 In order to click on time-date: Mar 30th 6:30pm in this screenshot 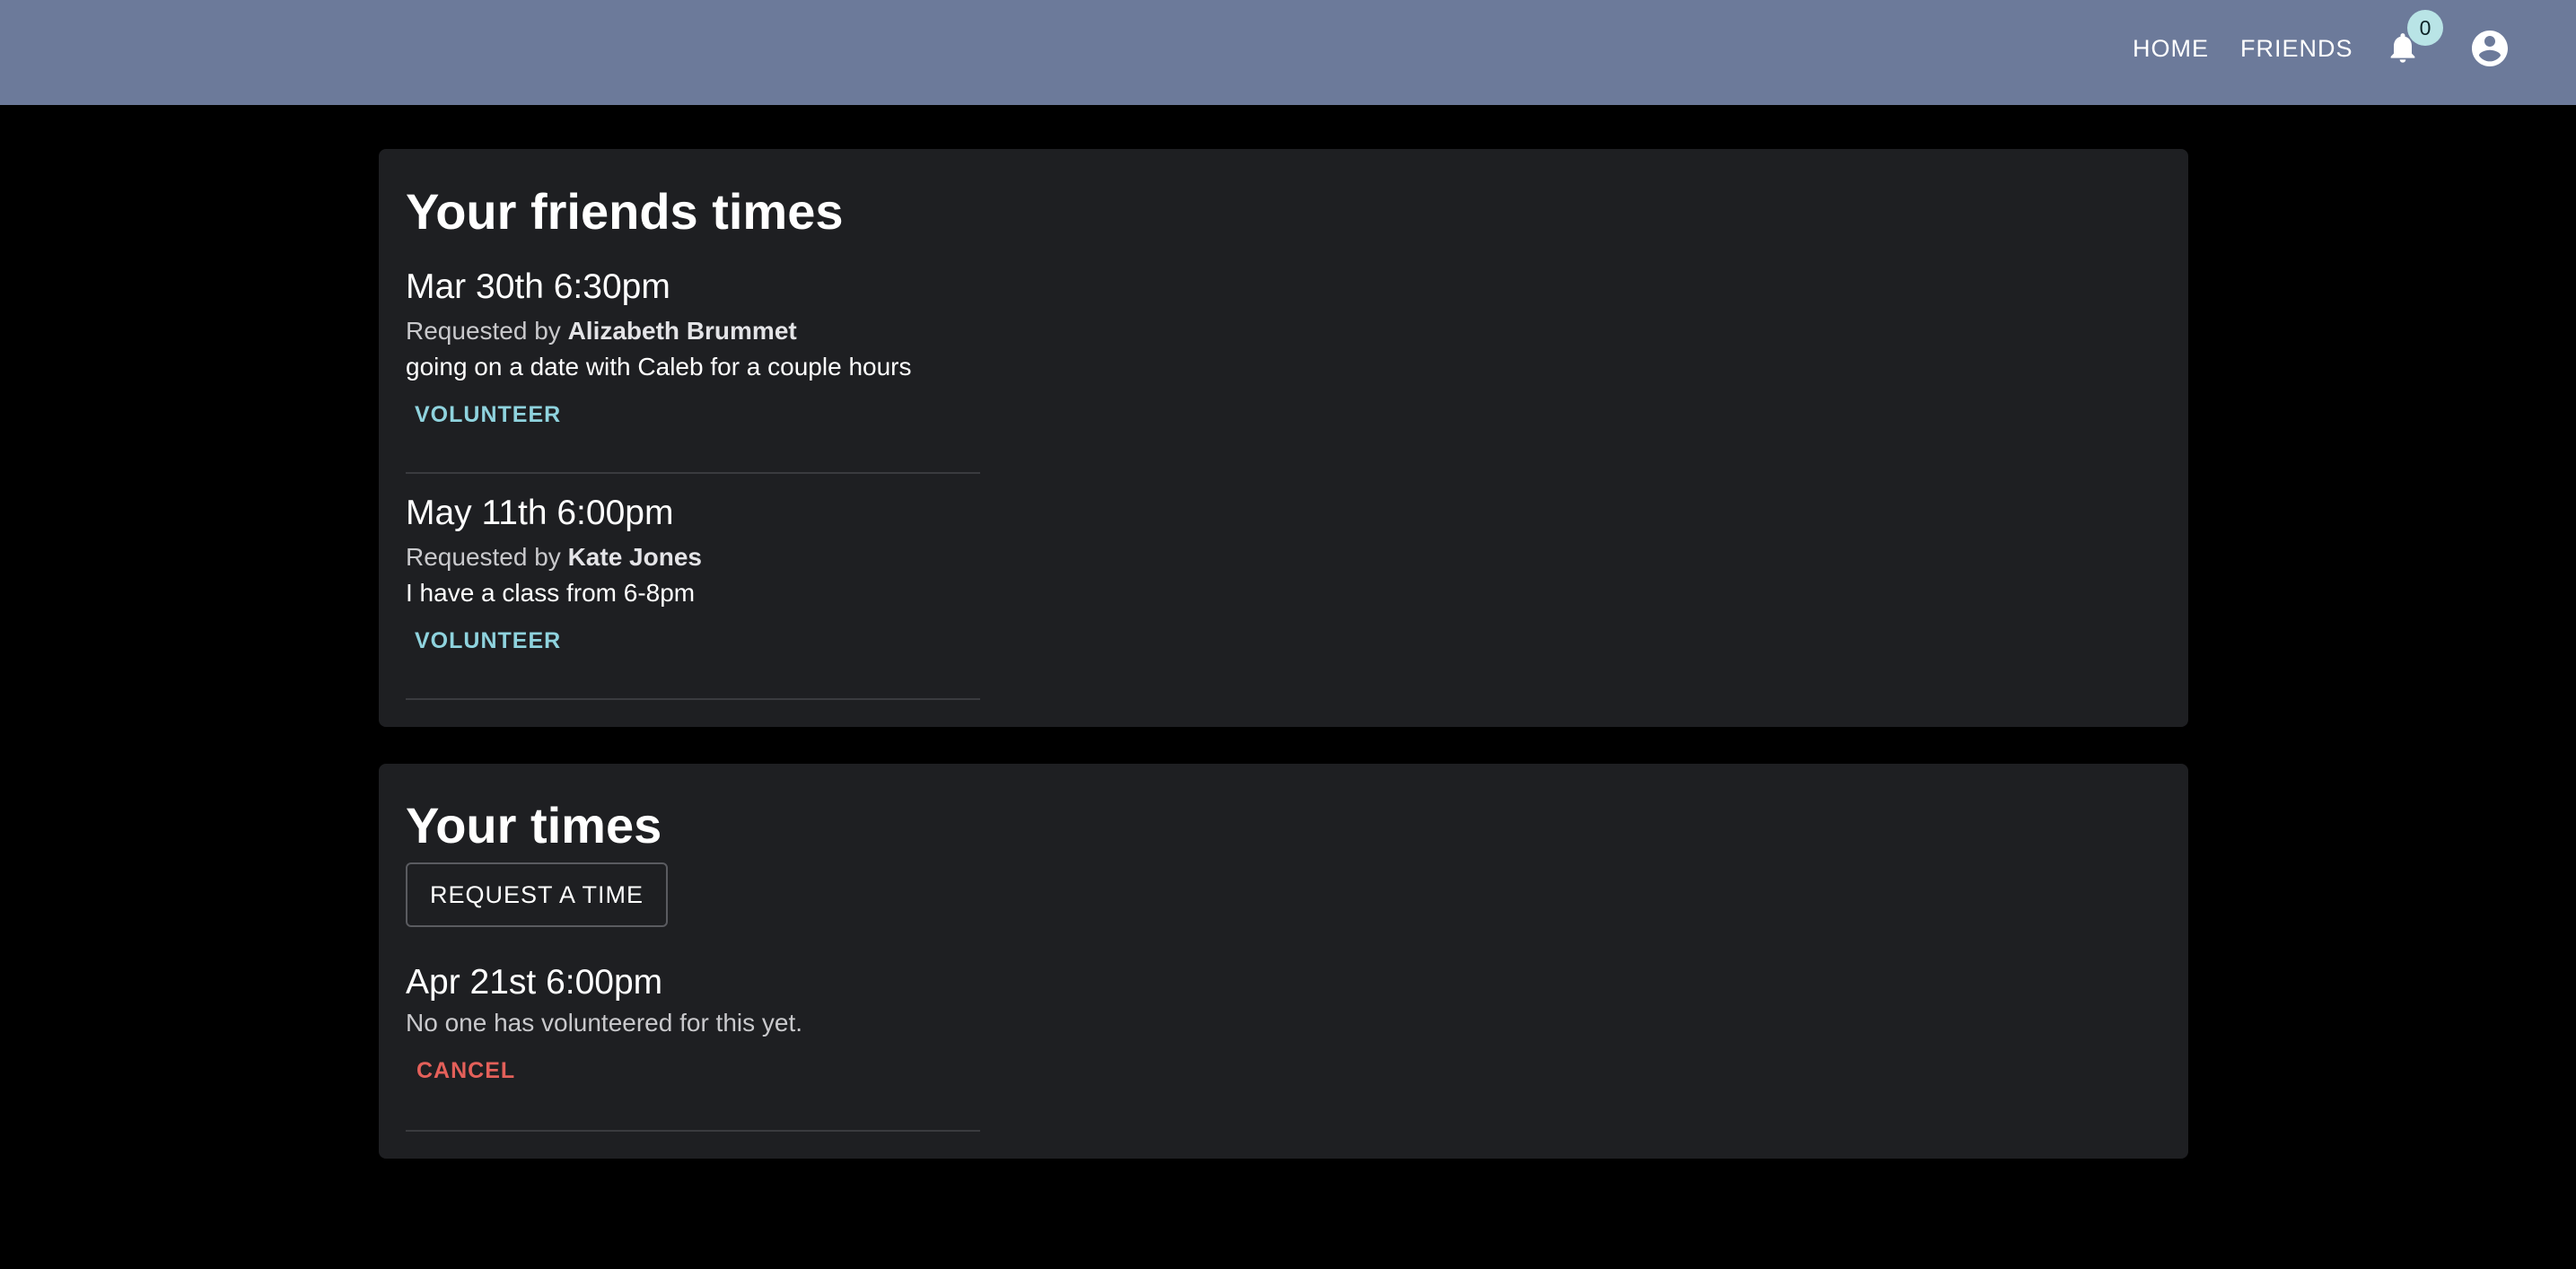, I will do `click(538, 286)`.